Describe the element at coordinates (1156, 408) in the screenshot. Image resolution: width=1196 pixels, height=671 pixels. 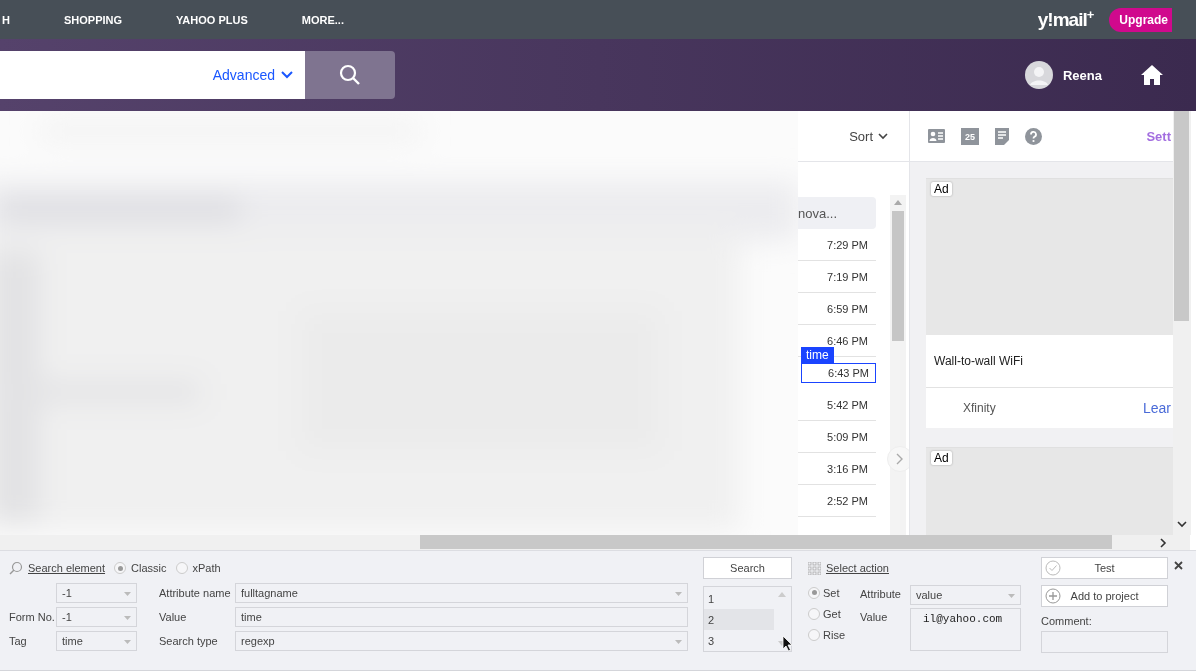
I see `learn-more-link: Lear` at that location.